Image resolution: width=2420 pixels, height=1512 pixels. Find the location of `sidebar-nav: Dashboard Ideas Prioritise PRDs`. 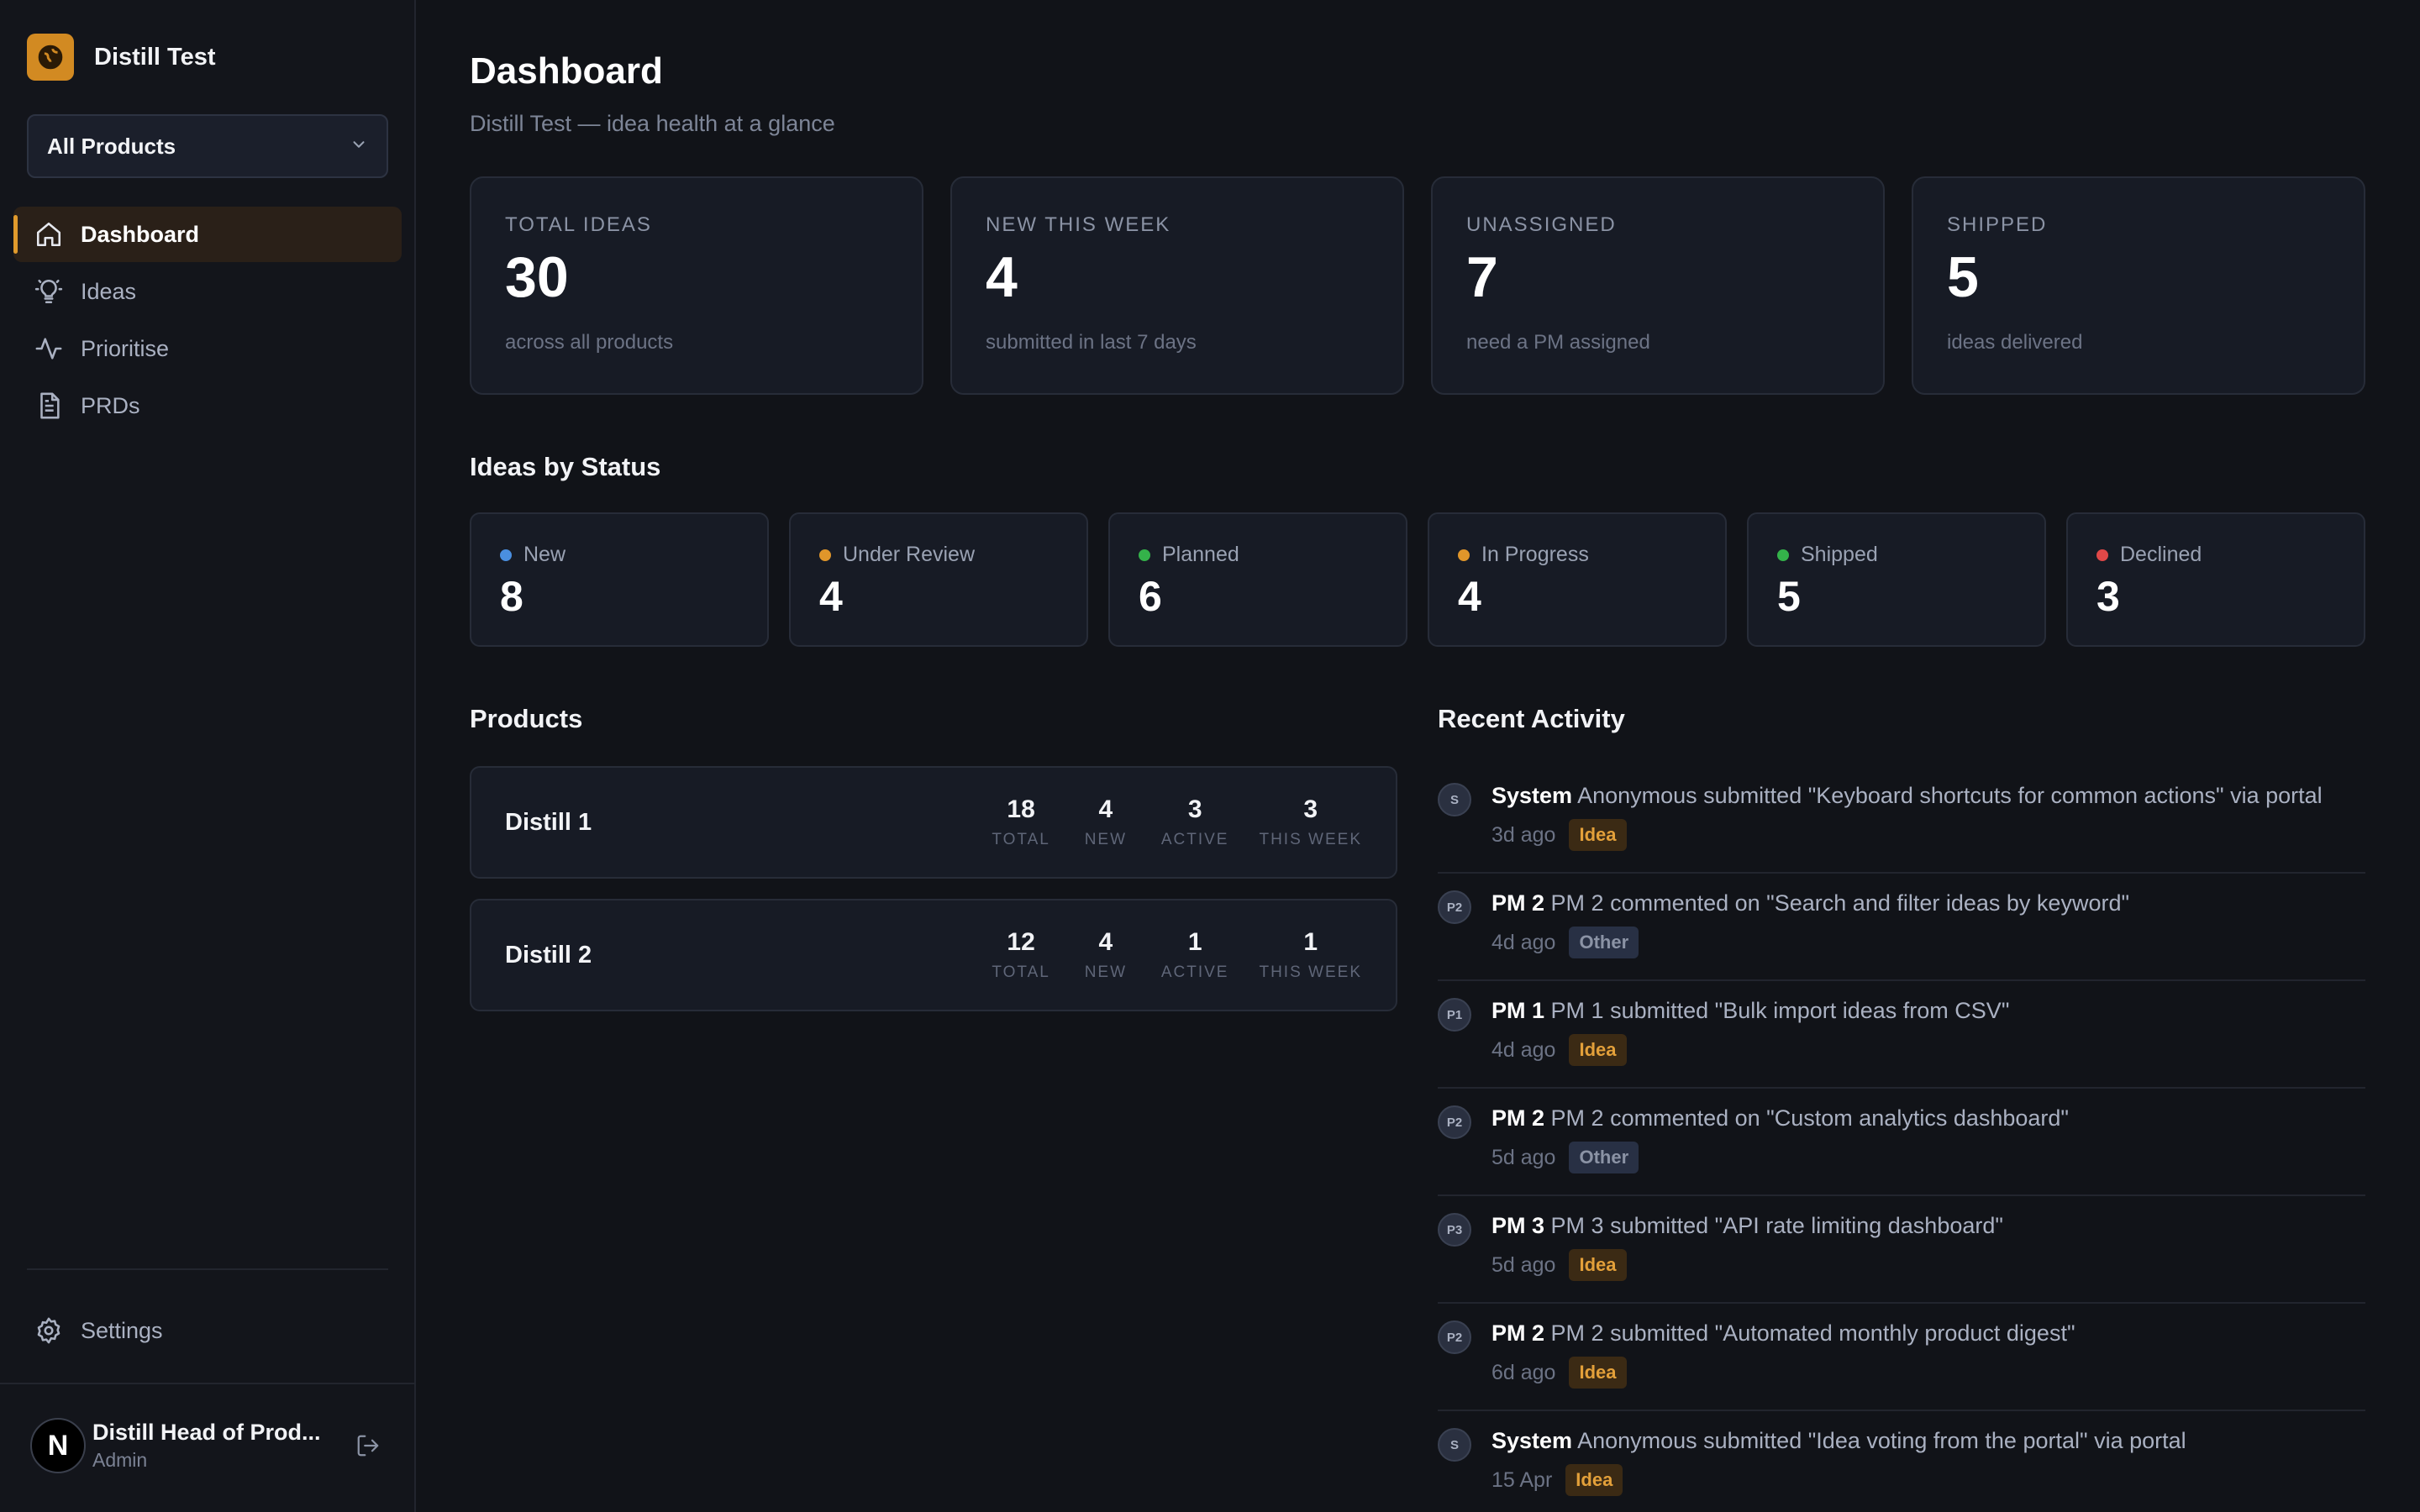

sidebar-nav: Dashboard Ideas Prioritise PRDs is located at coordinates (207, 321).